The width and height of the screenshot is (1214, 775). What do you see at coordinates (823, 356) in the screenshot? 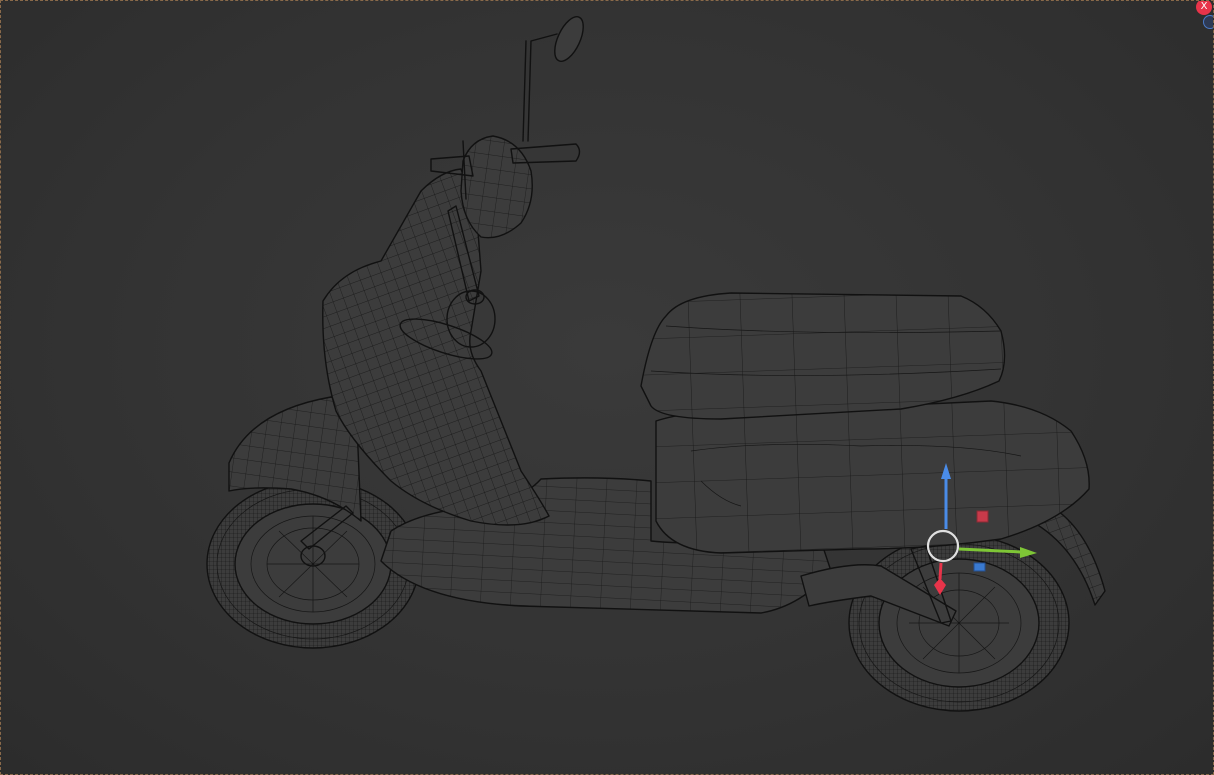
I see `seat` at bounding box center [823, 356].